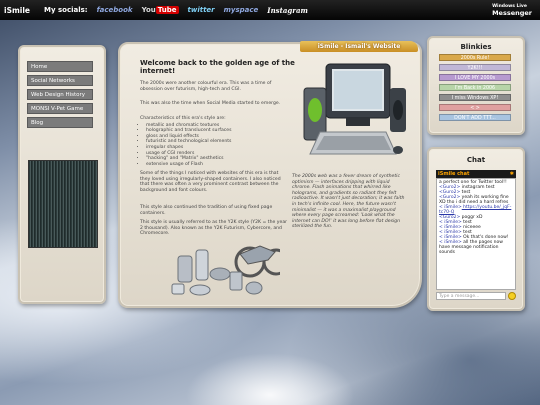 The width and height of the screenshot is (540, 405). What do you see at coordinates (63, 204) in the screenshot?
I see `matrix-image` at bounding box center [63, 204].